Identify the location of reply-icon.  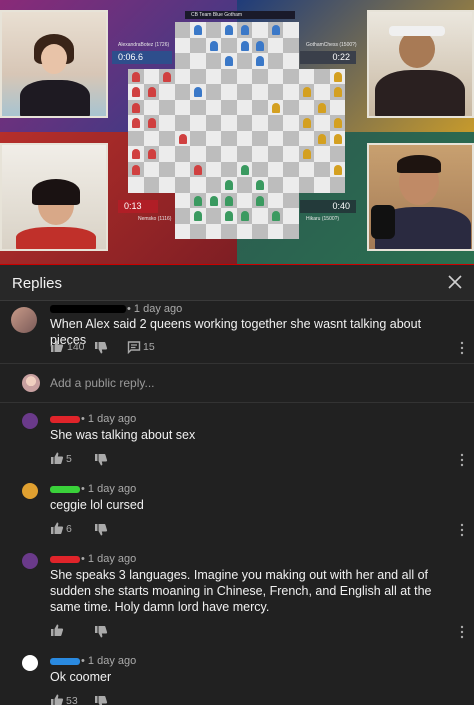
(134, 347).